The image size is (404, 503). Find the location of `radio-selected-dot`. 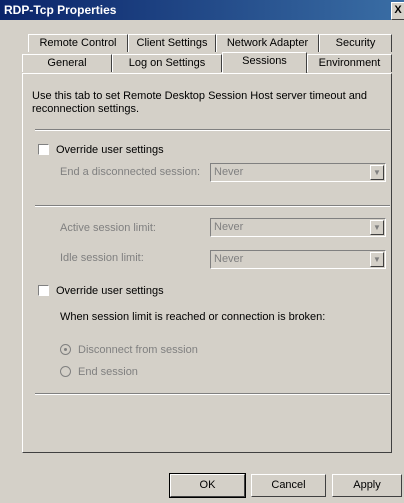

radio-selected-dot is located at coordinates (65, 349).